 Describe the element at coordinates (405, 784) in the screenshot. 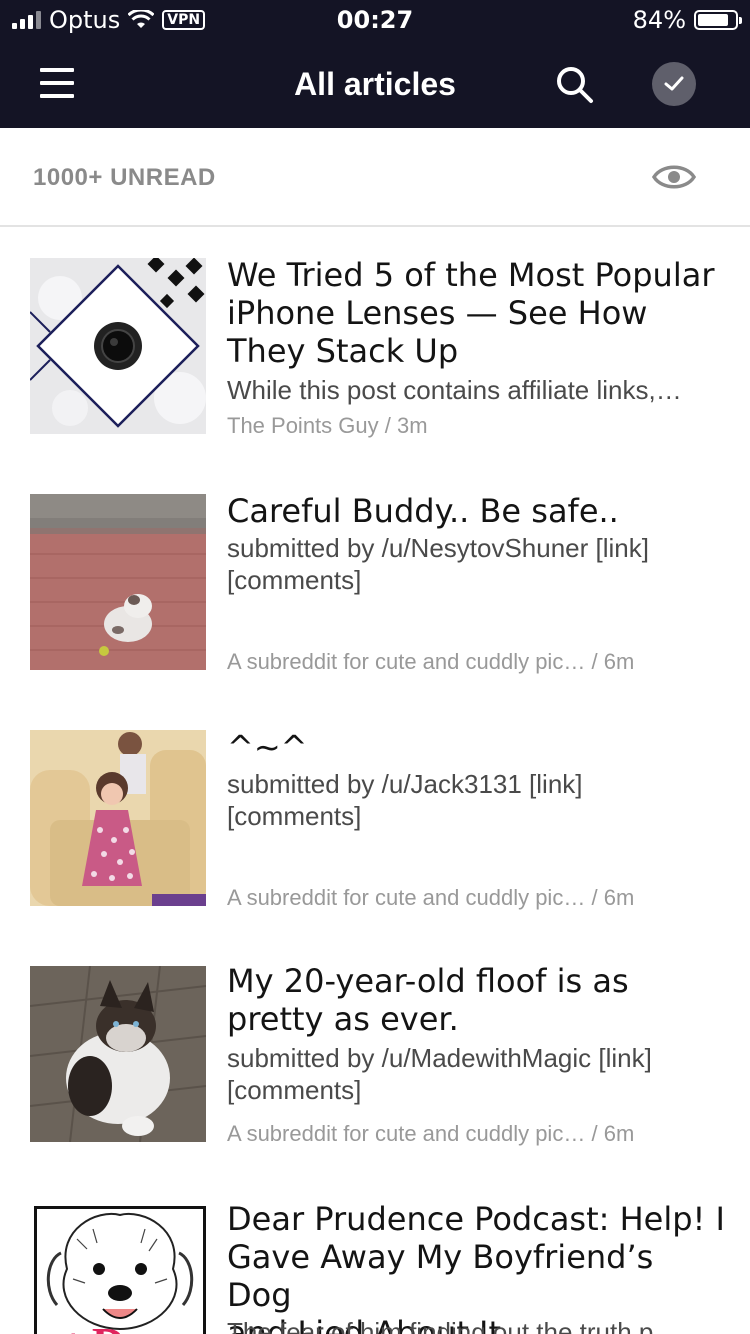

I see `summary-line: submitted by /u/Jack3131 [link]` at that location.